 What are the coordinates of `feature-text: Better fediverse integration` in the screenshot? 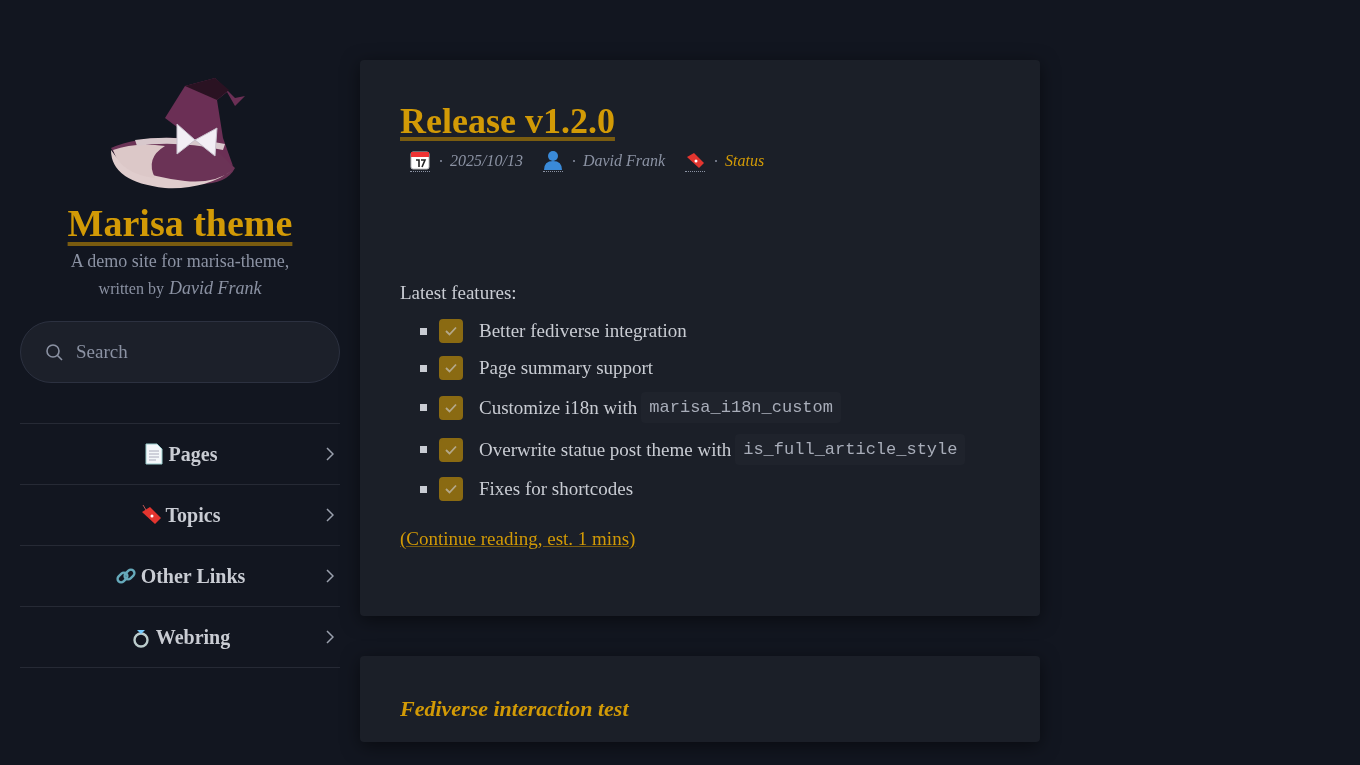 It's located at (583, 331).